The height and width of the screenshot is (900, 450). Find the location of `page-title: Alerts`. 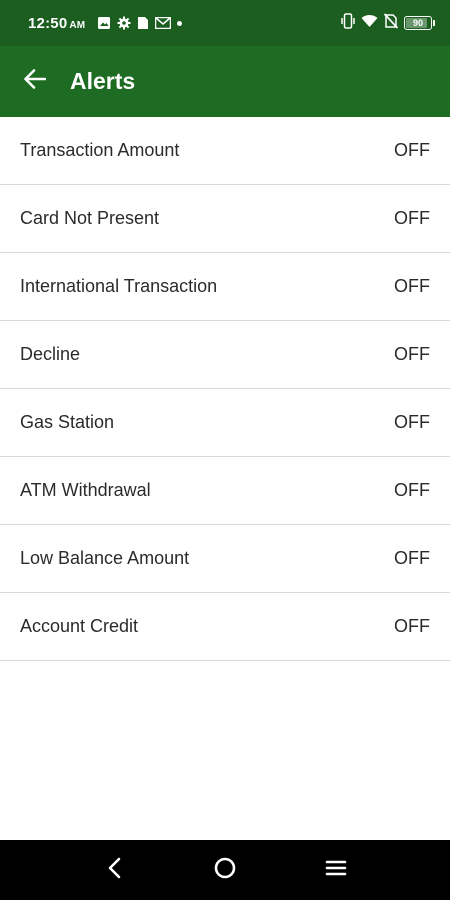

page-title: Alerts is located at coordinates (103, 81).